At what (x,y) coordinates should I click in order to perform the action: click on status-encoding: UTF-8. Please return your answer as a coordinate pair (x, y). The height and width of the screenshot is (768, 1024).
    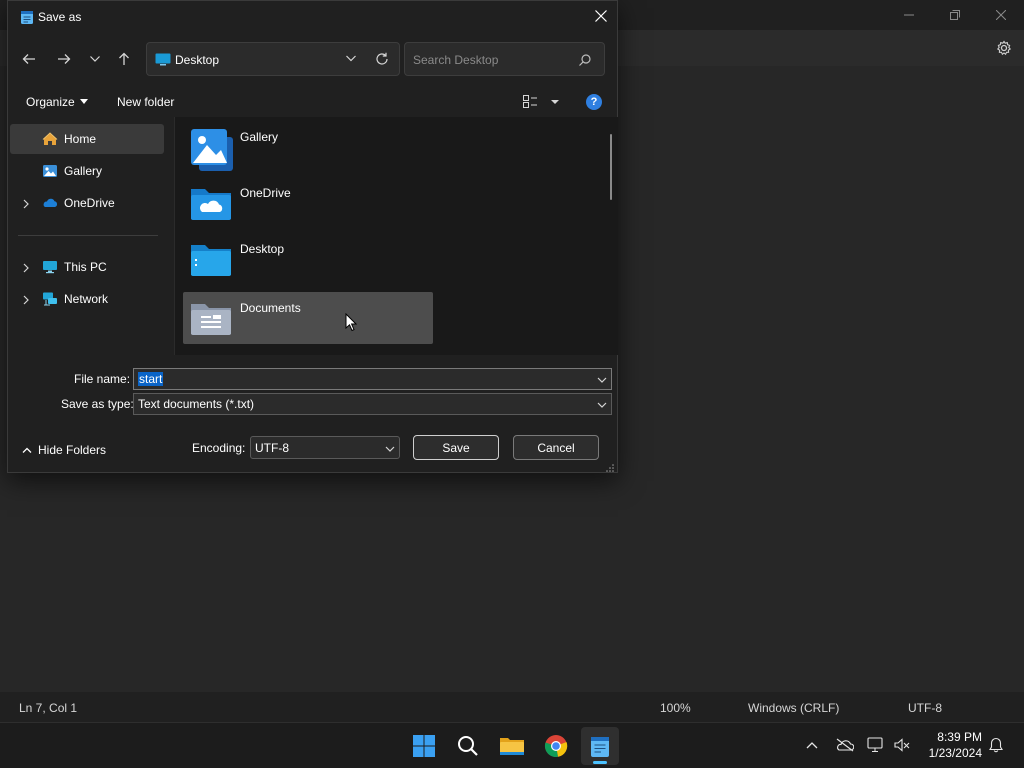
    Looking at the image, I should click on (925, 708).